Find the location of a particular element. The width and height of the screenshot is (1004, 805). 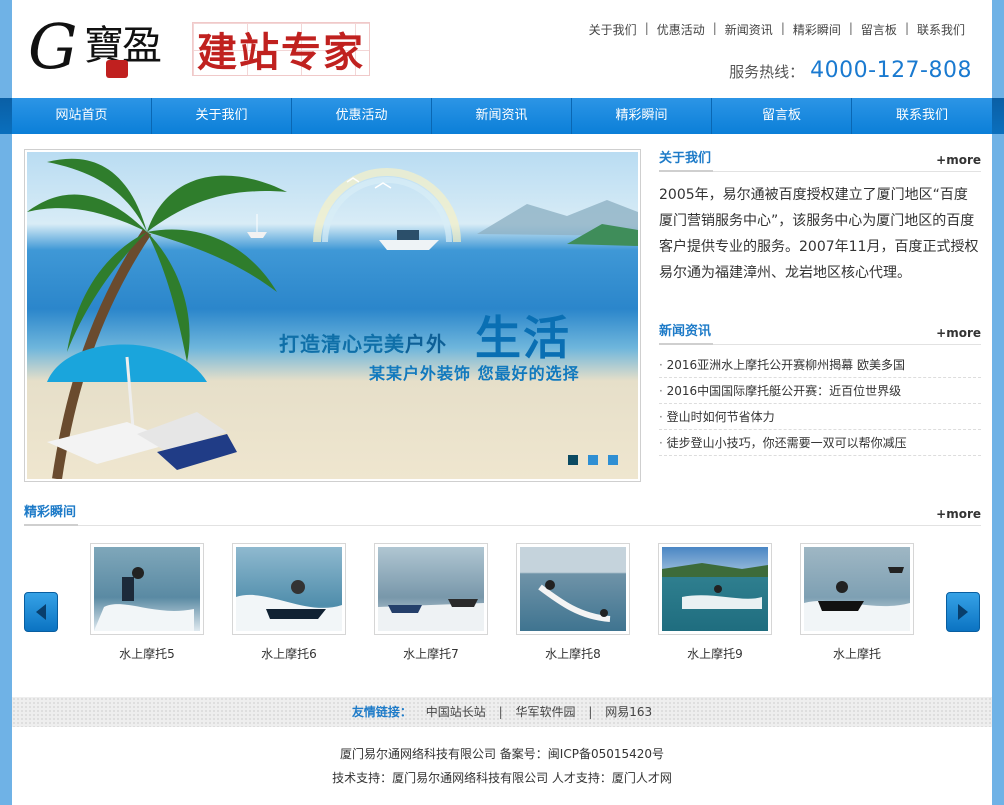

nav-wing-right is located at coordinates (998, 116).